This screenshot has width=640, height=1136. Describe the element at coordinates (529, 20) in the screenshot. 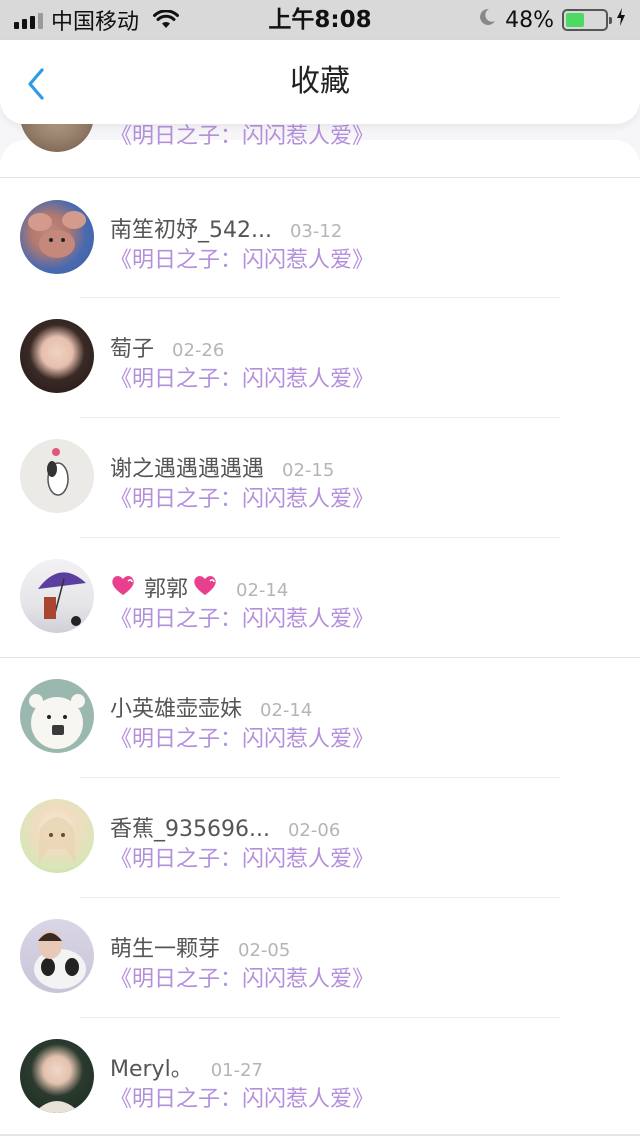

I see `battery-percent: 48%` at that location.